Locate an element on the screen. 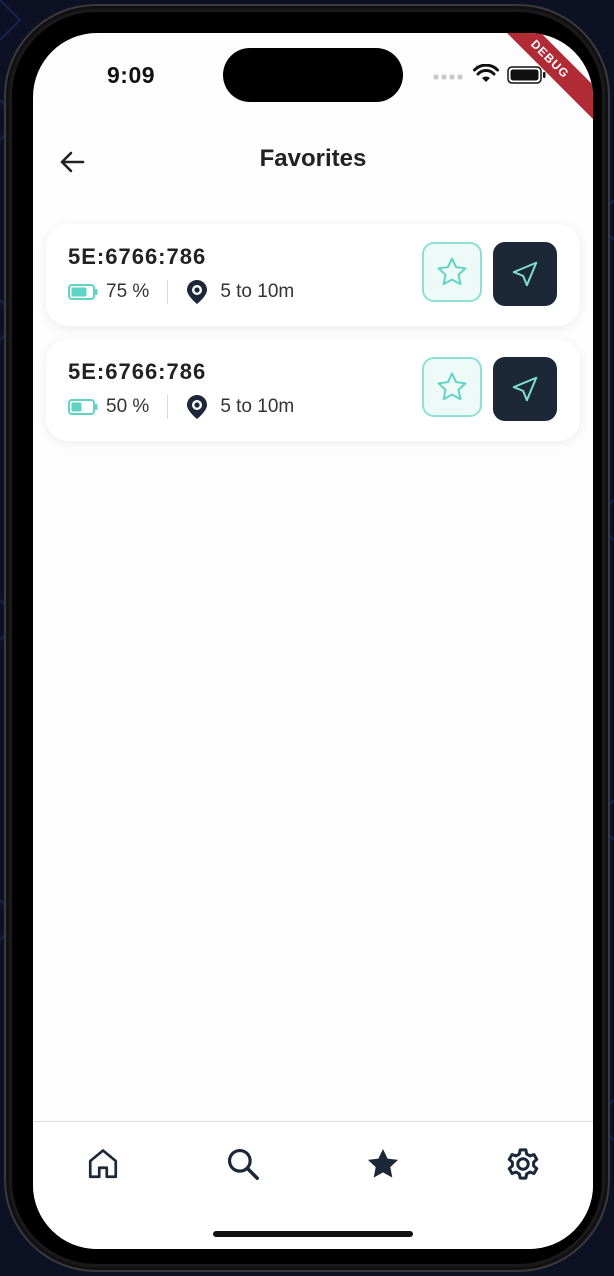 Image resolution: width=614 pixels, height=1276 pixels. status-bar: 9:09 DEBUG is located at coordinates (313, 78).